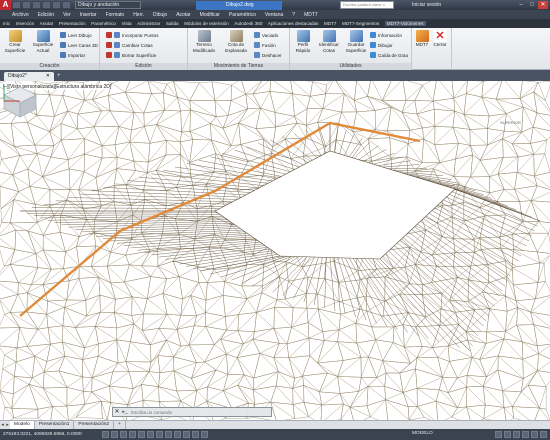 The image size is (550, 440). Describe the element at coordinates (498, 434) in the screenshot. I see `annotation-scale-icon` at that location.